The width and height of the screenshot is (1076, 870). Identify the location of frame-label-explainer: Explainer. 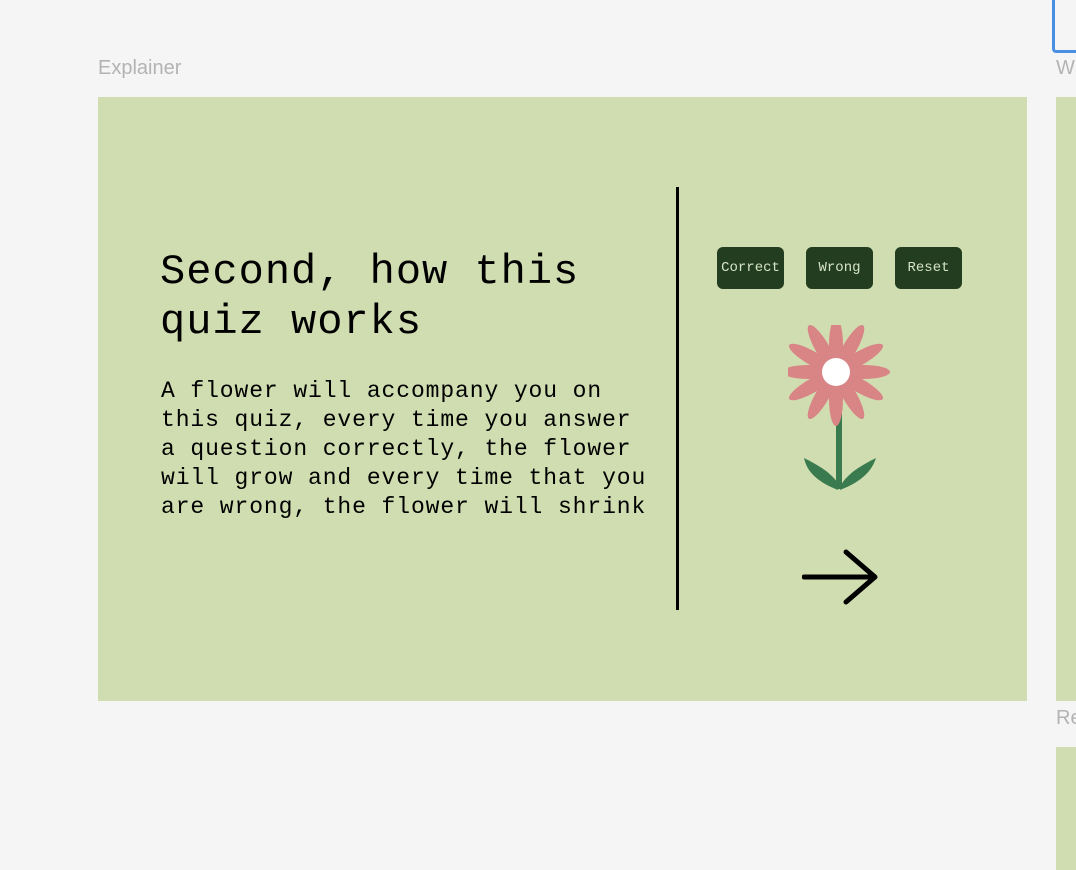
(139, 68).